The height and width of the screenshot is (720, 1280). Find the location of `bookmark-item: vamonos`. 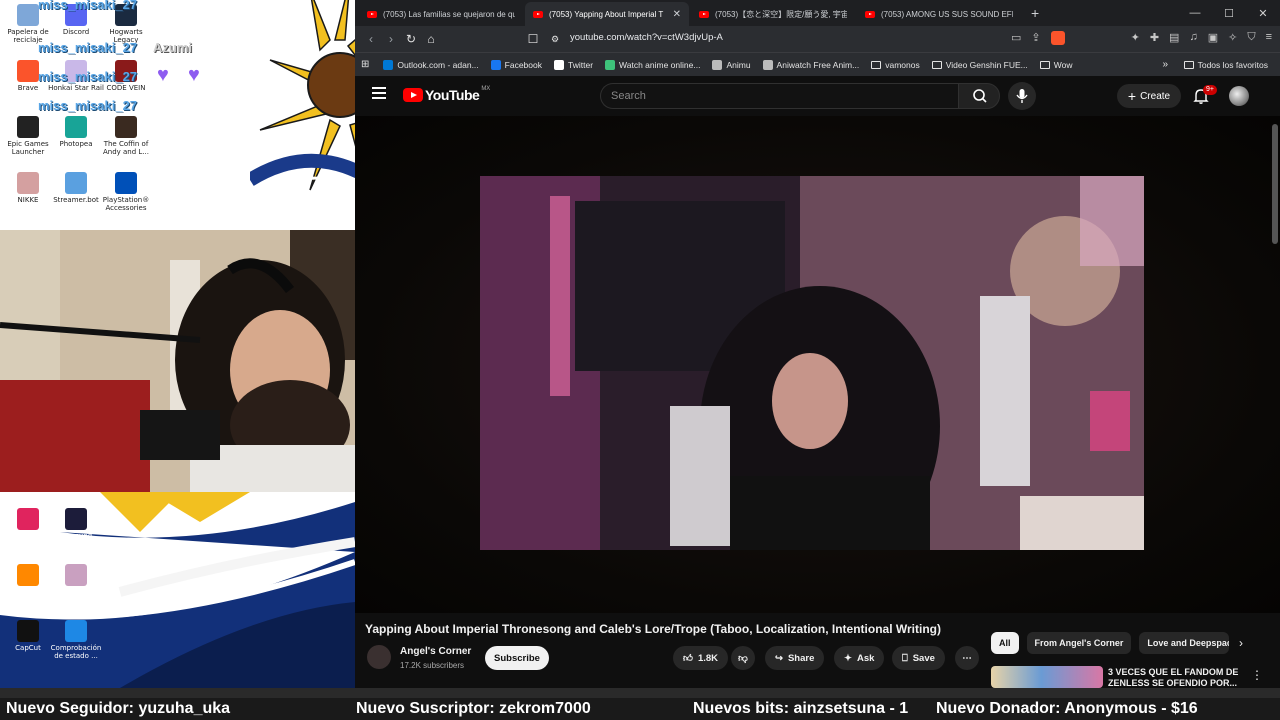

bookmark-item: vamonos is located at coordinates (895, 65).